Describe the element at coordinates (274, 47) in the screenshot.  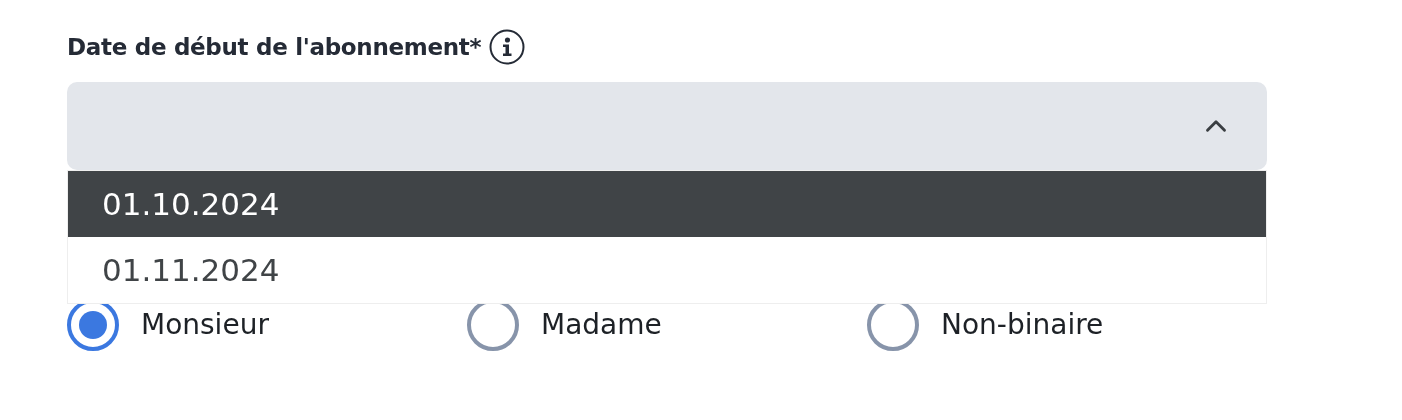
I see `field-label: Date de début de l'abonnement*` at that location.